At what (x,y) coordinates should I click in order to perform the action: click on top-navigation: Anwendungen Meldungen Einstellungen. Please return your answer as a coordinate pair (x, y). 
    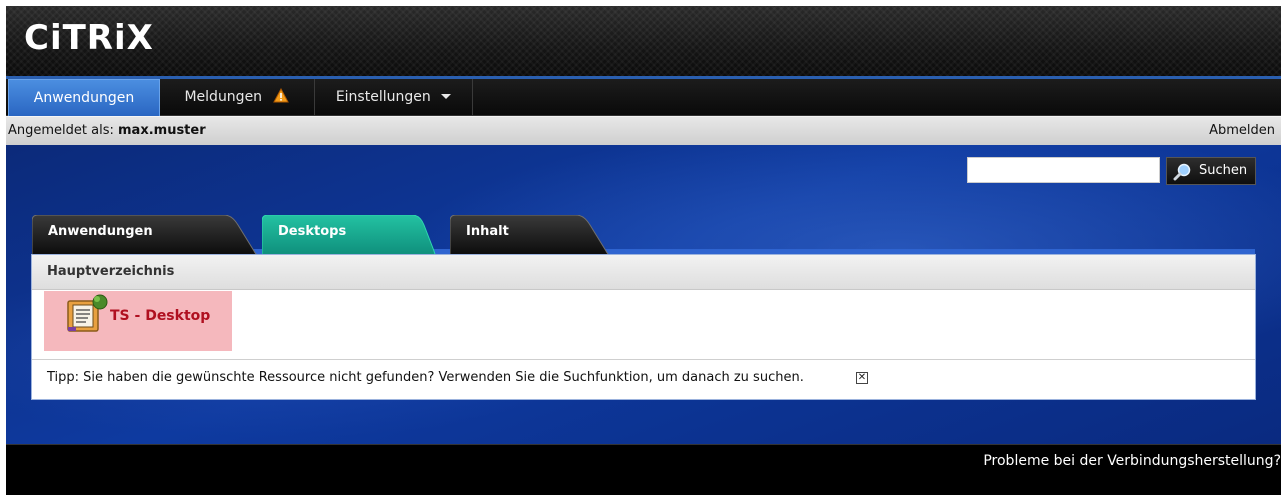
    Looking at the image, I should click on (643, 98).